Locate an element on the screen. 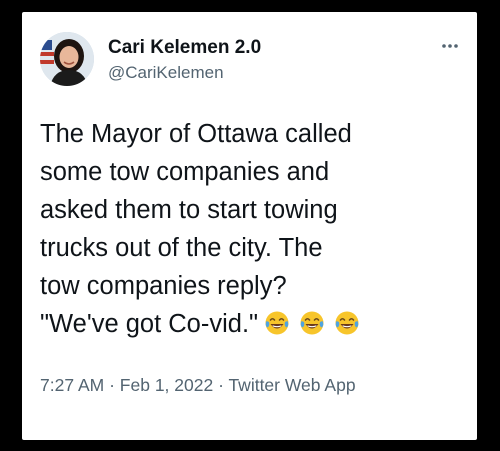 Image resolution: width=500 pixels, height=451 pixels. tweet-client: Twitter Web App is located at coordinates (291, 385).